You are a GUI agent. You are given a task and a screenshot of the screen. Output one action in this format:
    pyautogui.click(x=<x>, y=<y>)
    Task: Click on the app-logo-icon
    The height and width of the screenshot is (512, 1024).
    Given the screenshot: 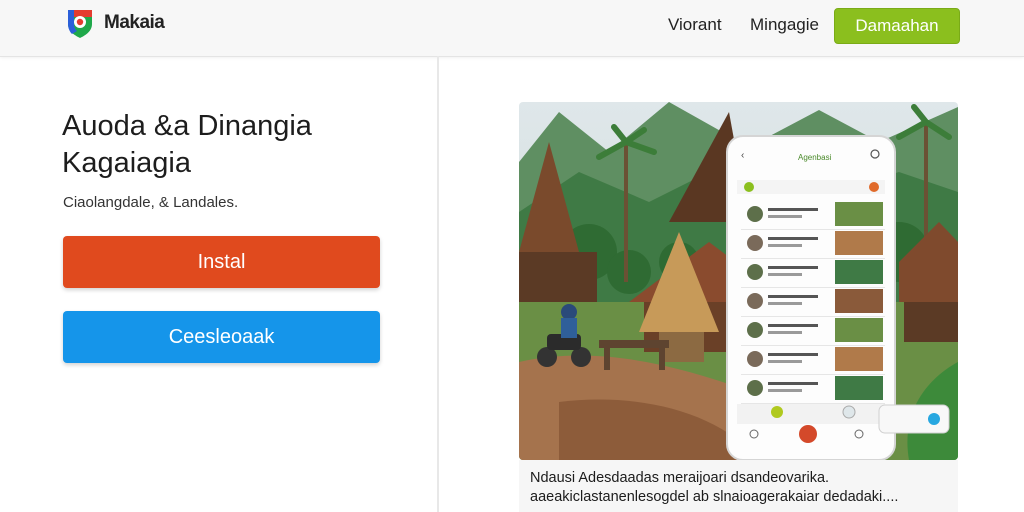 What is the action you would take?
    pyautogui.click(x=80, y=23)
    